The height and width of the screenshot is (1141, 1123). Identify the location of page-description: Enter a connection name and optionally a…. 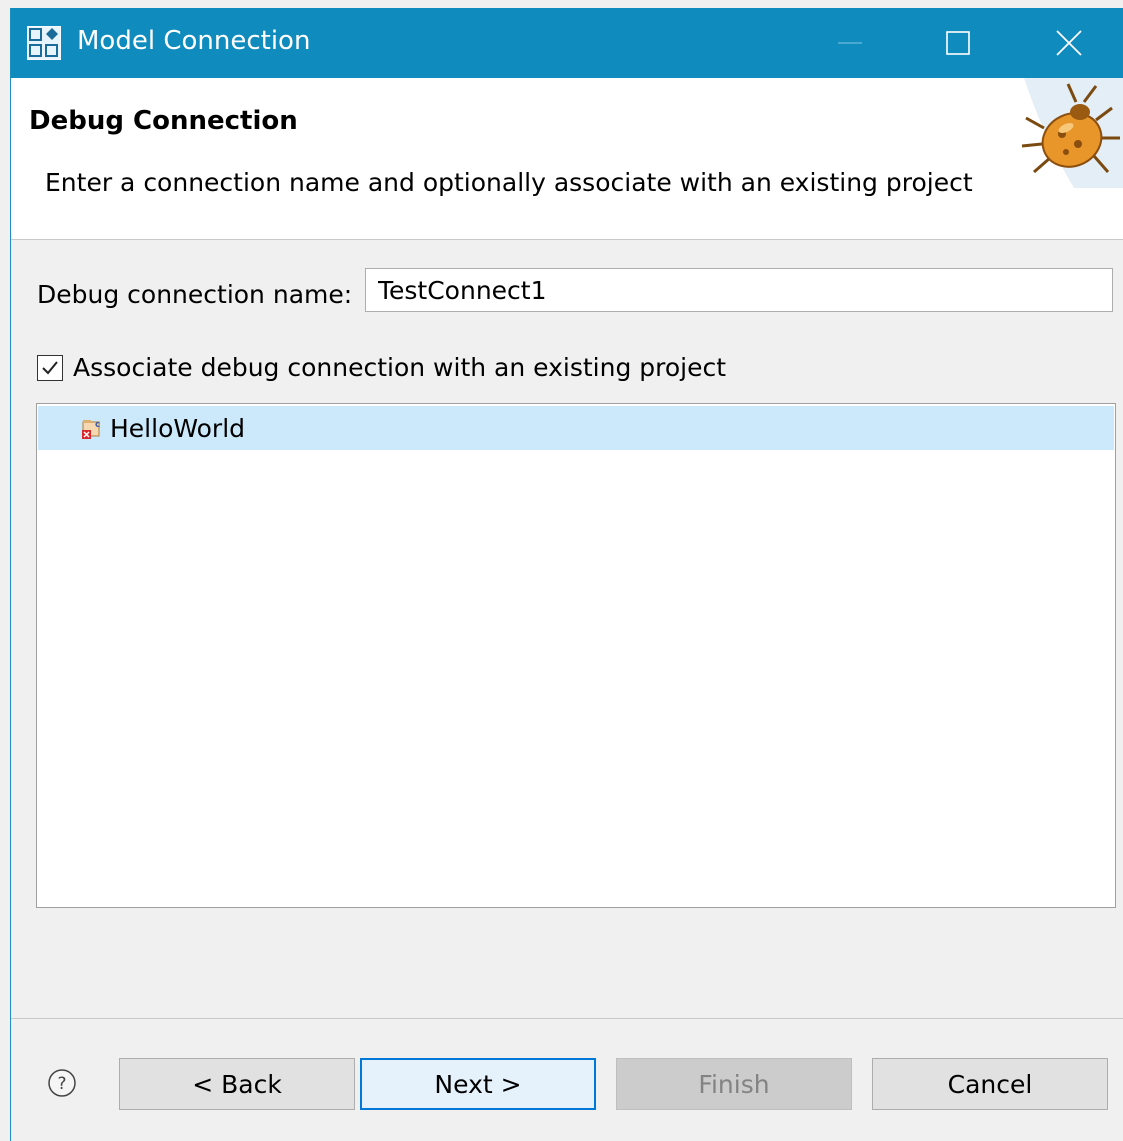
(509, 182).